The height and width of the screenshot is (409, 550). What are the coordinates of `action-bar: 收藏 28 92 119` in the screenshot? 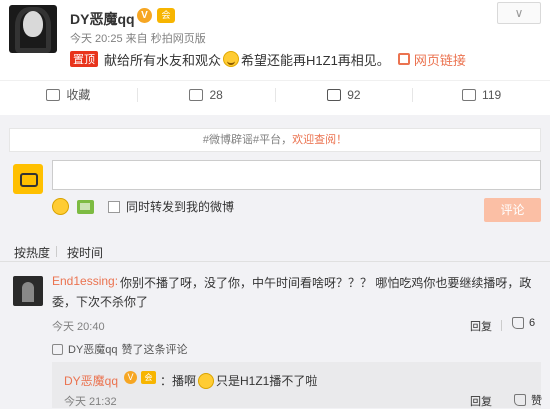 It's located at (275, 94).